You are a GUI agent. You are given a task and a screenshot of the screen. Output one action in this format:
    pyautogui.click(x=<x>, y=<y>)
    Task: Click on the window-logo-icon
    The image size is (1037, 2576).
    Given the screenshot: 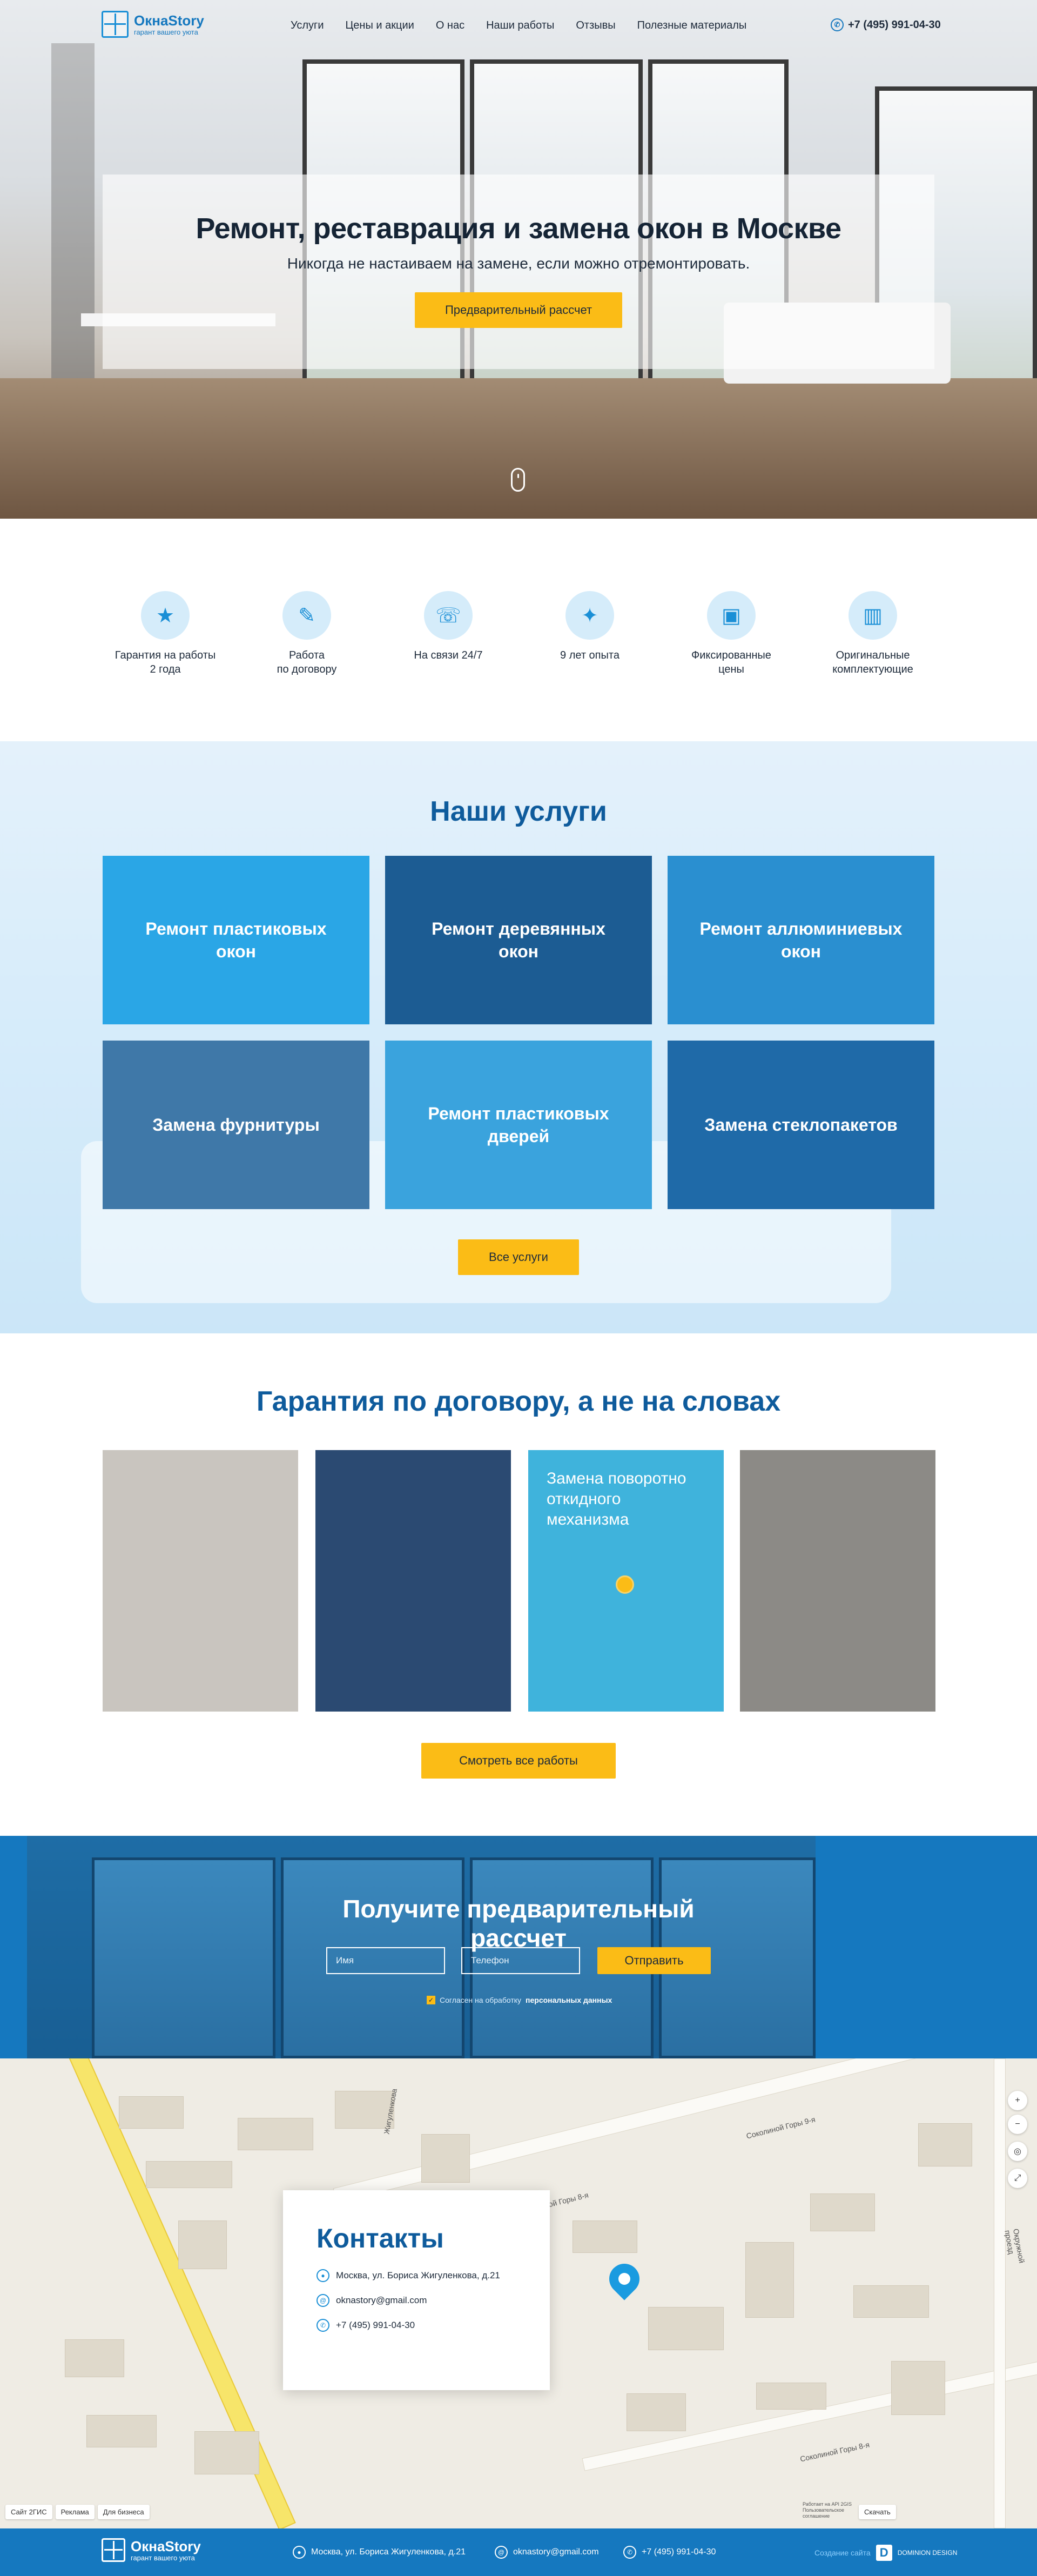 What is the action you would take?
    pyautogui.click(x=113, y=2550)
    